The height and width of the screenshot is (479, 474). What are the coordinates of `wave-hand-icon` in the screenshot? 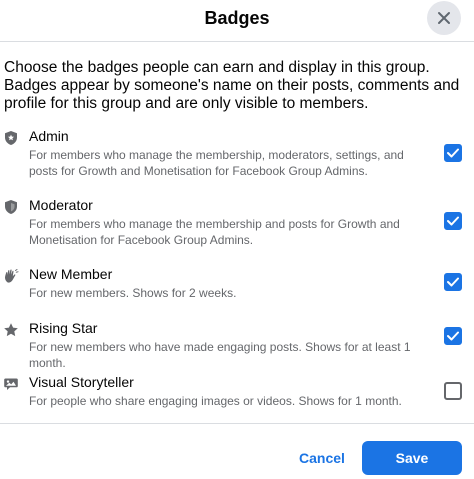 It's located at (11, 276).